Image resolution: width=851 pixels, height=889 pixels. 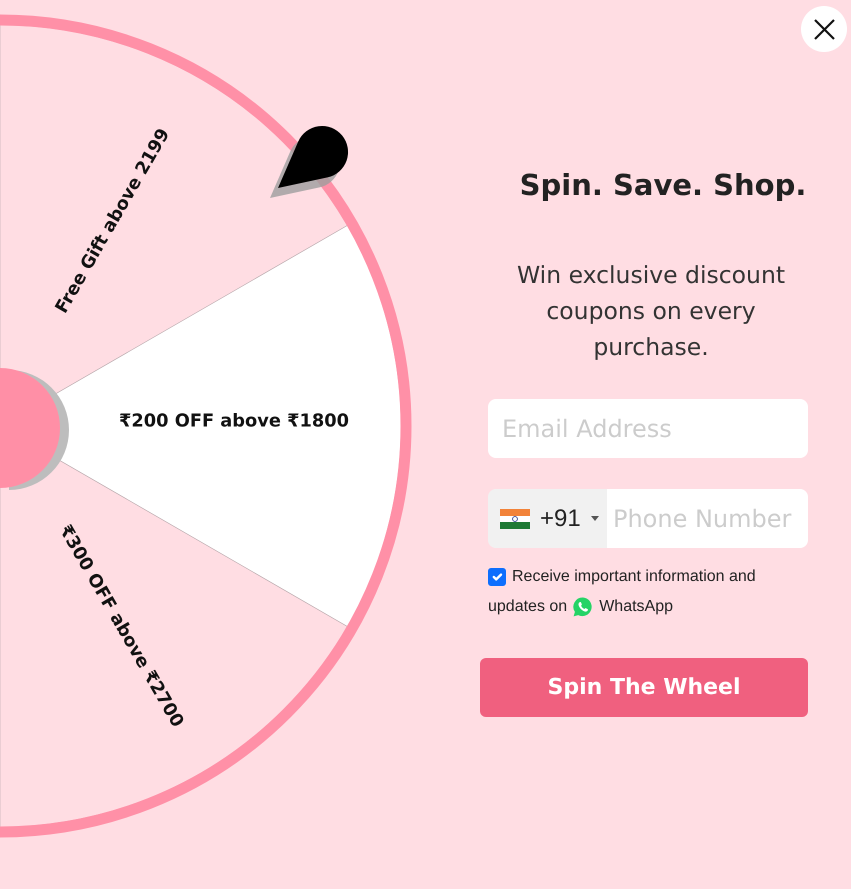 I want to click on popup-subtitle: Win exclusive discount coupons on every purchase., so click(x=651, y=311).